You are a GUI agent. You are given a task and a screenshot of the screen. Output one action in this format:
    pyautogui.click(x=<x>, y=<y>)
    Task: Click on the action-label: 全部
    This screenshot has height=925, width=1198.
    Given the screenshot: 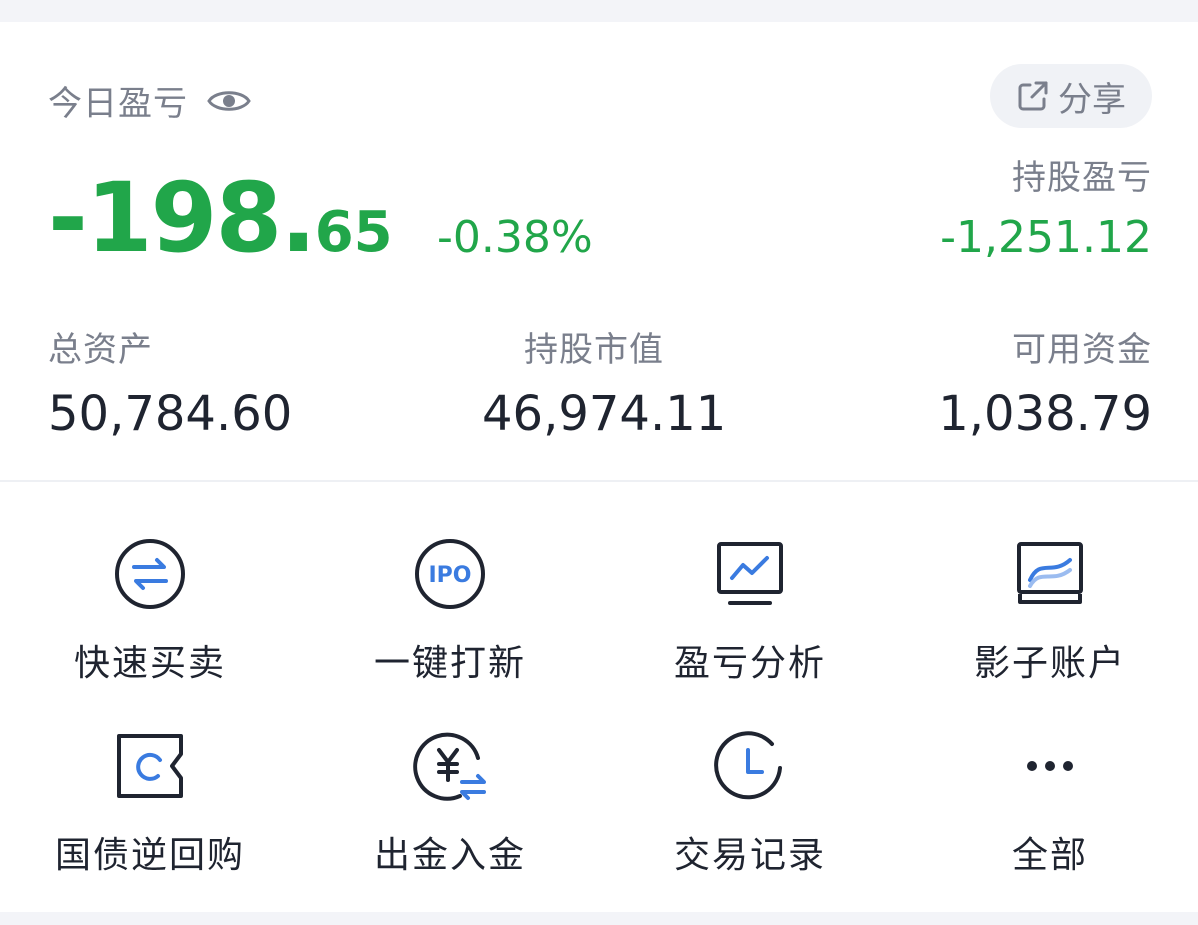 What is the action you would take?
    pyautogui.click(x=1049, y=855)
    